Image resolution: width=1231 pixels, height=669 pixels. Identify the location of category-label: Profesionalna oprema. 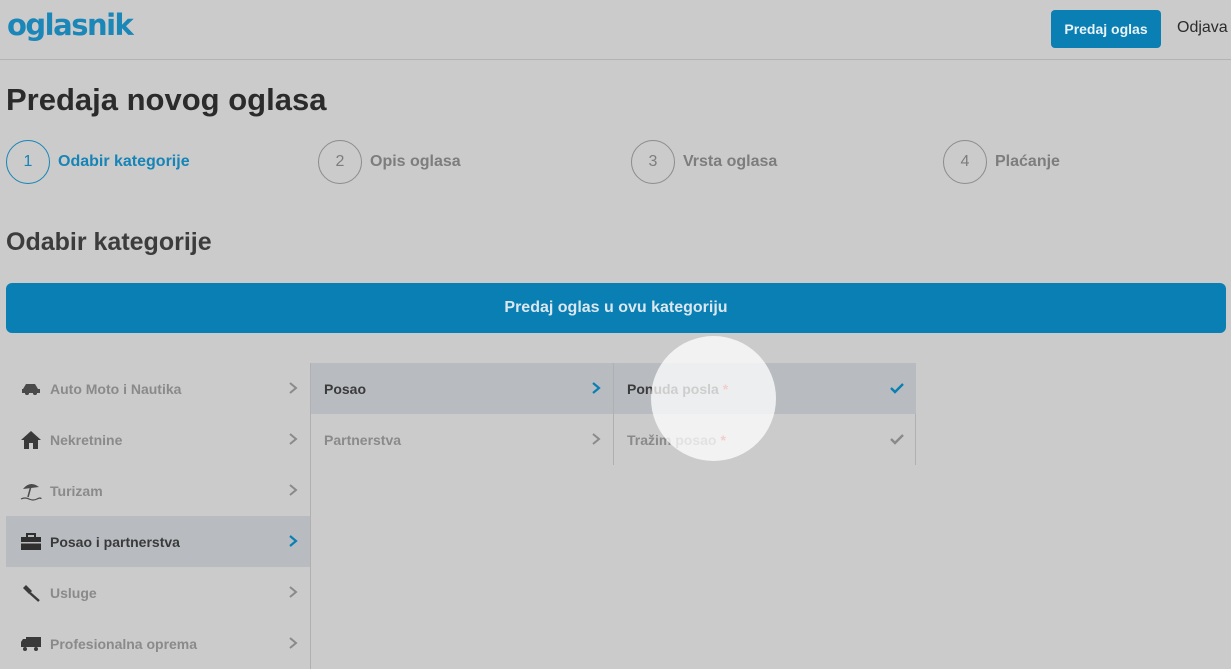
(124, 643).